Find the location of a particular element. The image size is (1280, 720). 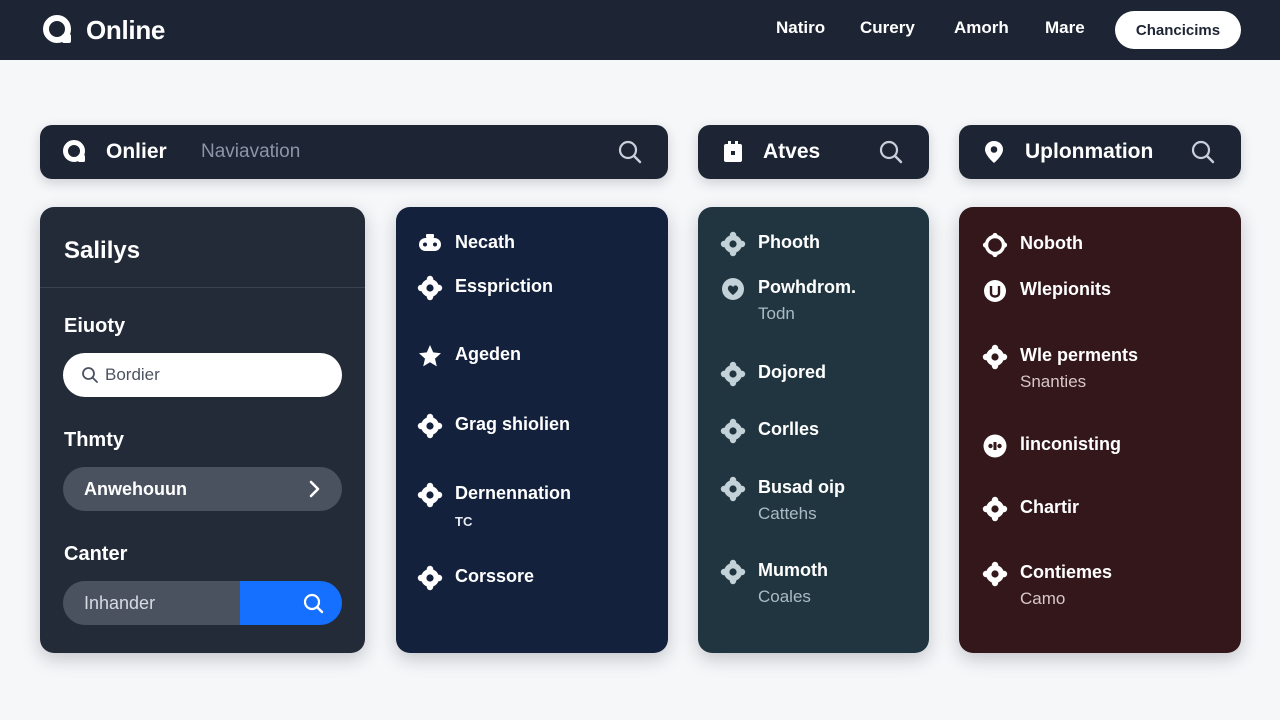

list-item-label: Phooth is located at coordinates (789, 242).